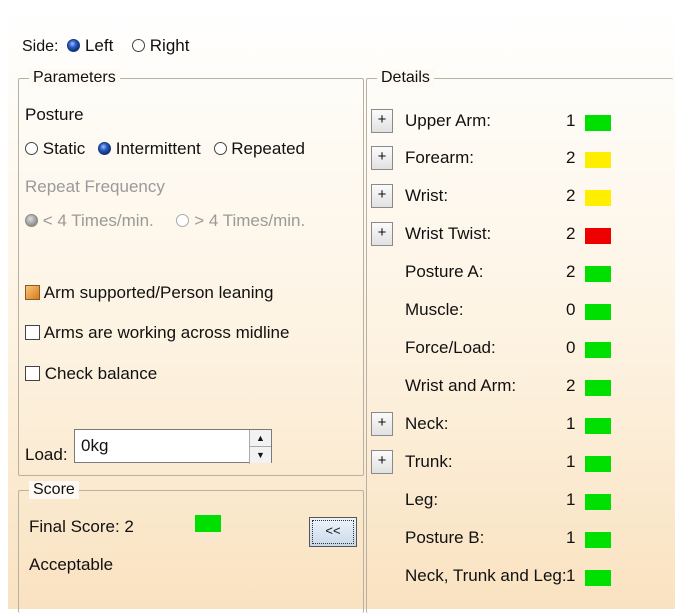 The height and width of the screenshot is (613, 683). What do you see at coordinates (71, 564) in the screenshot?
I see `score-status: Acceptable` at bounding box center [71, 564].